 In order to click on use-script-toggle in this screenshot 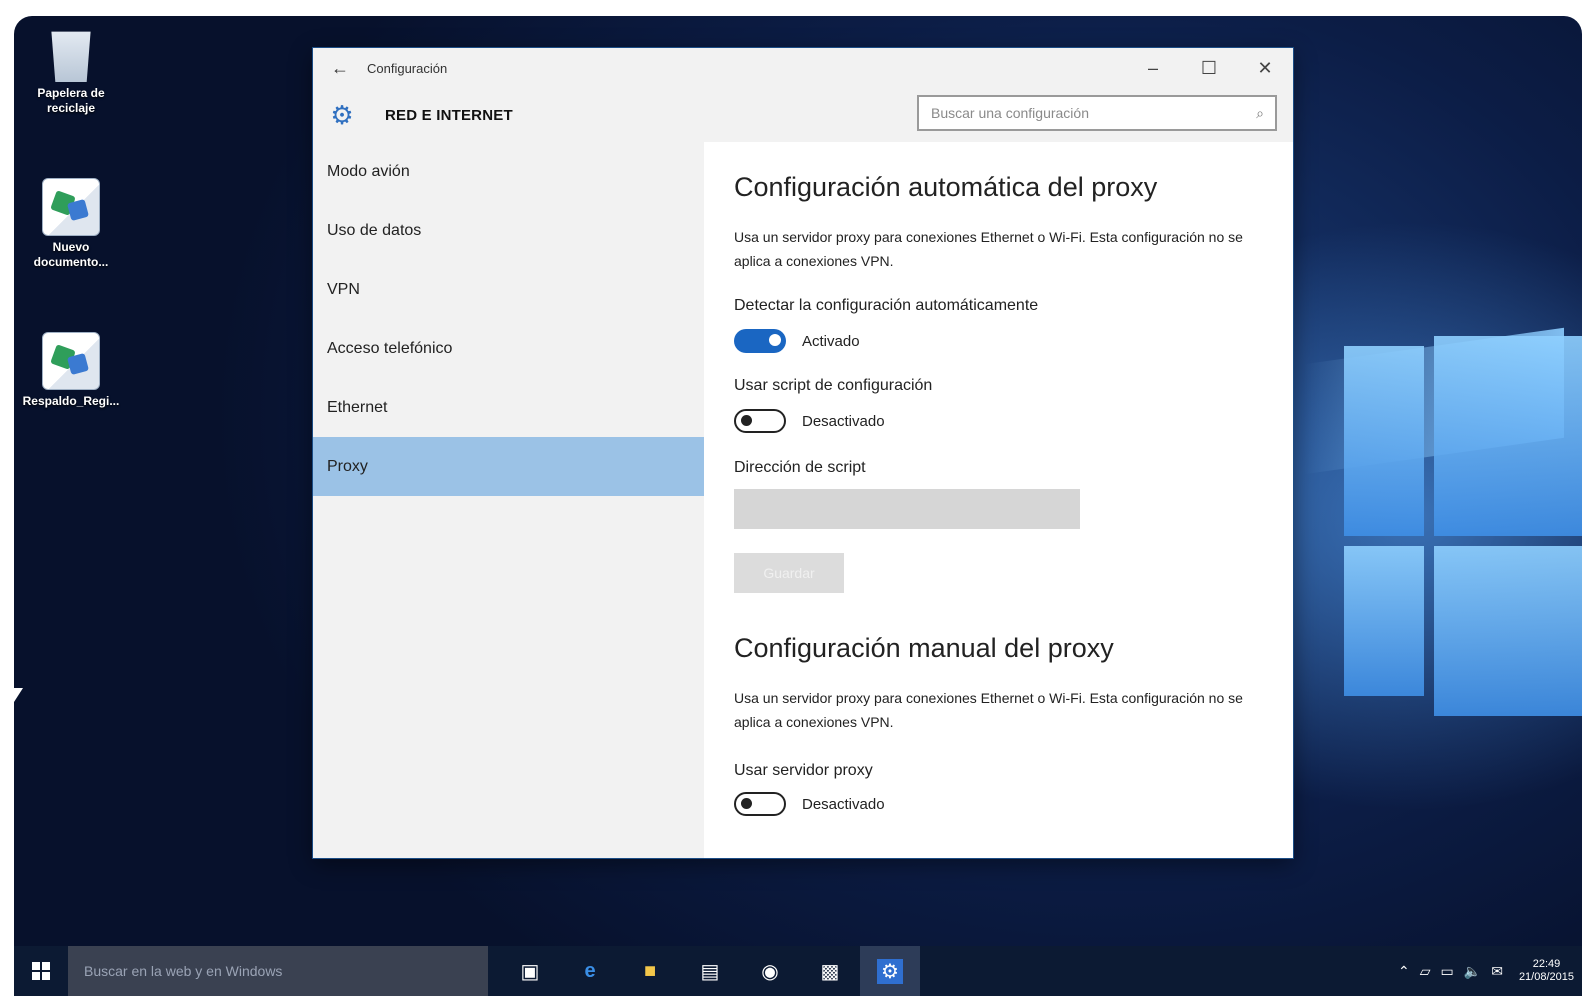, I will do `click(760, 421)`.